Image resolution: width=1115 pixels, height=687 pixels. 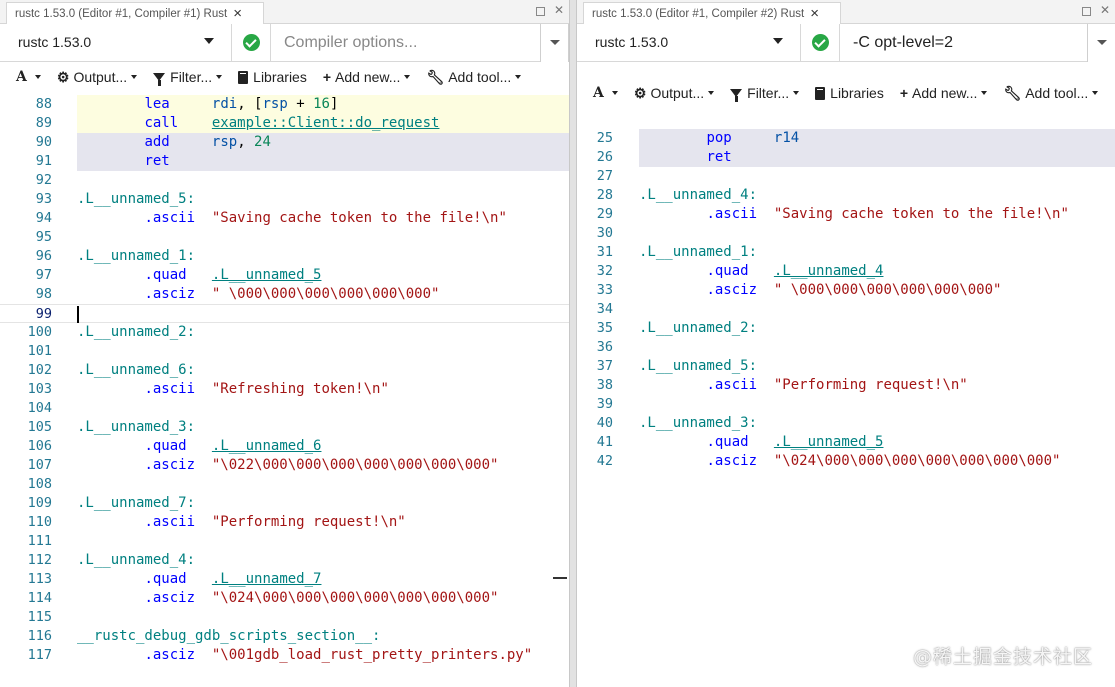 What do you see at coordinates (846, 195) in the screenshot?
I see `code-line: 28 .L__unnamed_4:` at bounding box center [846, 195].